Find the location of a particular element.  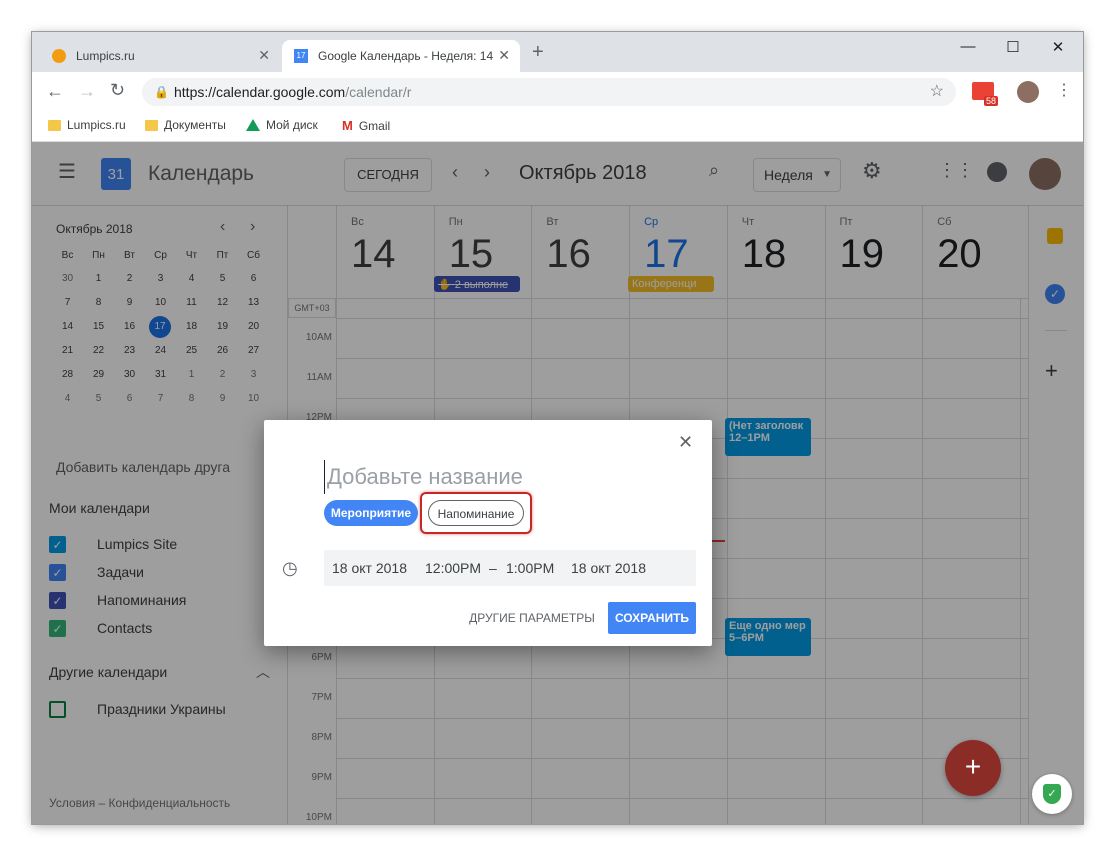

star-icon: ☆ is located at coordinates (937, 92).